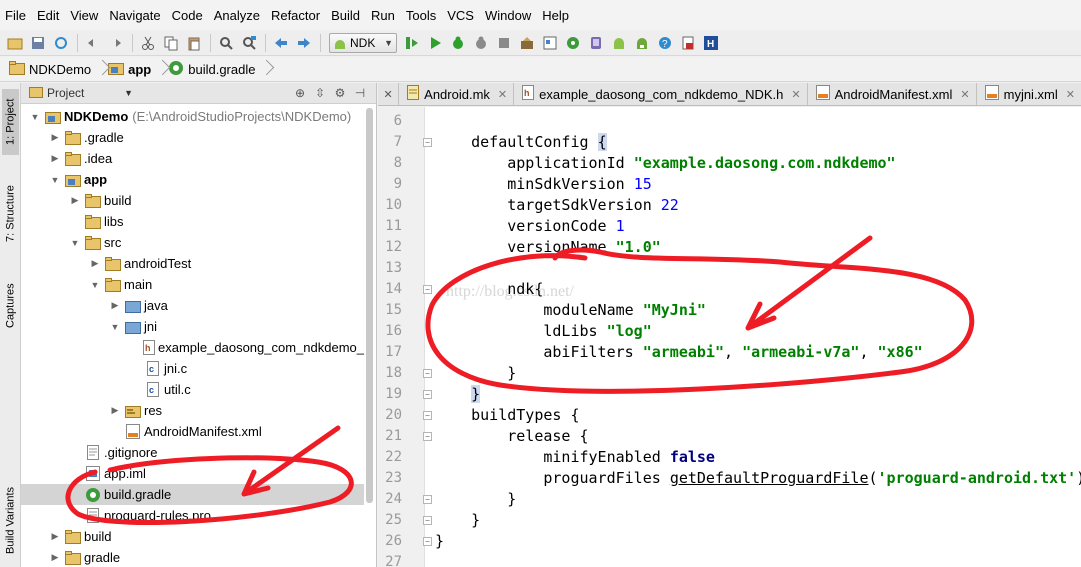  Describe the element at coordinates (61, 43) in the screenshot. I see `sync-icon` at that location.